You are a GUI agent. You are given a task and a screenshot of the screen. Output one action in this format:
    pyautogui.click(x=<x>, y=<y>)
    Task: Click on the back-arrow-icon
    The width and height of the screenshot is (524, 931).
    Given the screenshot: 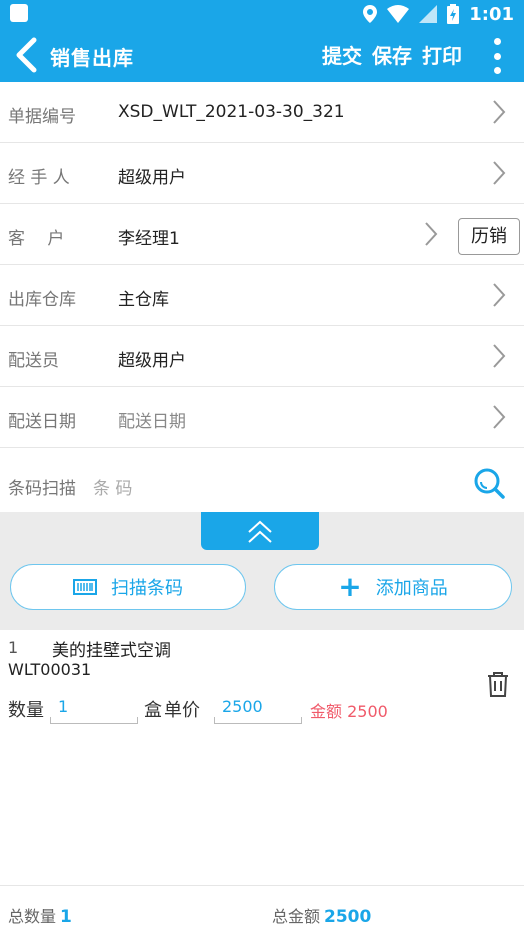 What is the action you would take?
    pyautogui.click(x=26, y=55)
    